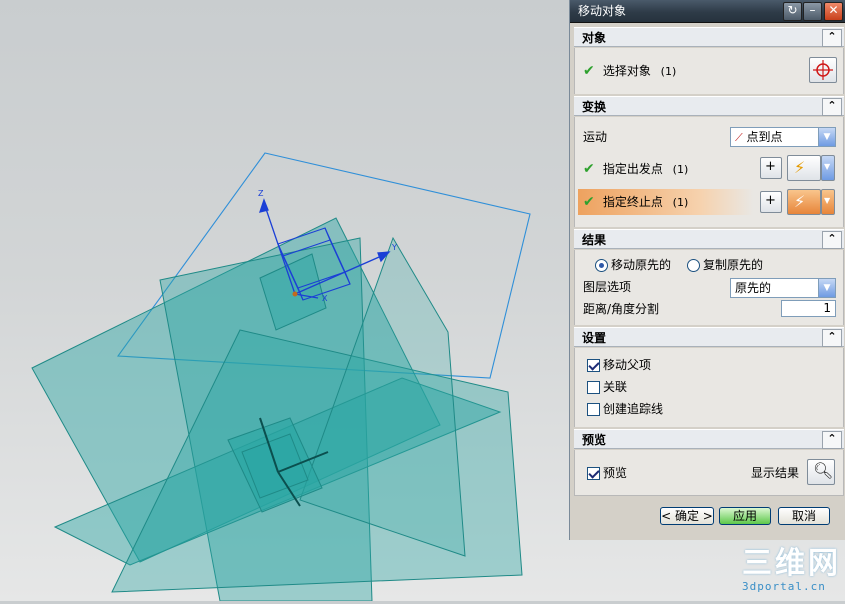  What do you see at coordinates (693, 265) in the screenshot?
I see `radio-unselected` at bounding box center [693, 265].